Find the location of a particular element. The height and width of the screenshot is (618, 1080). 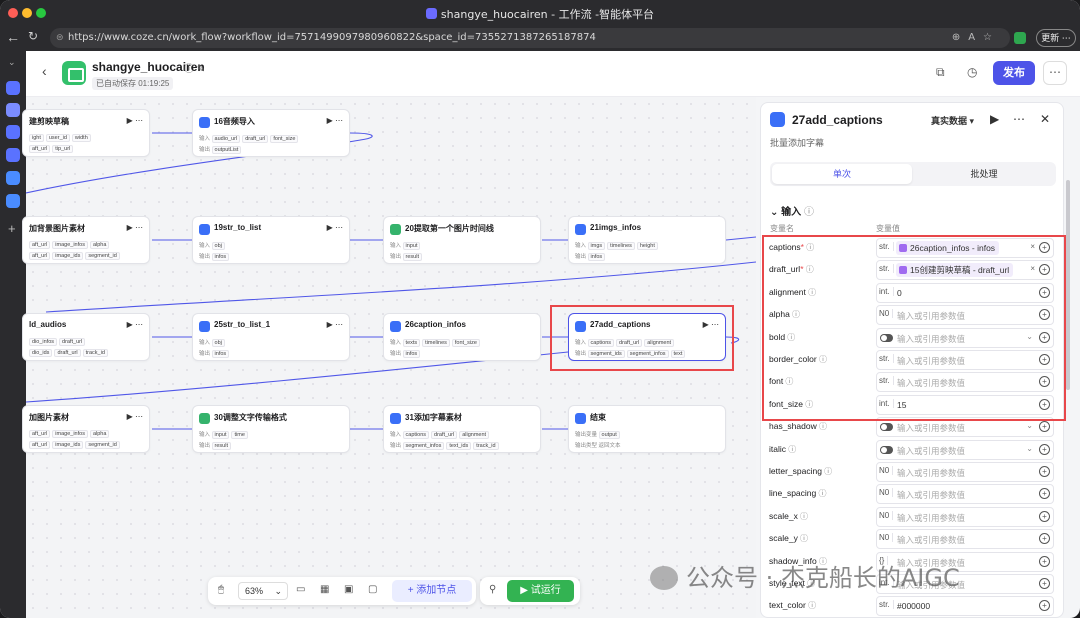

panel-scrollbar is located at coordinates (1068, 285).